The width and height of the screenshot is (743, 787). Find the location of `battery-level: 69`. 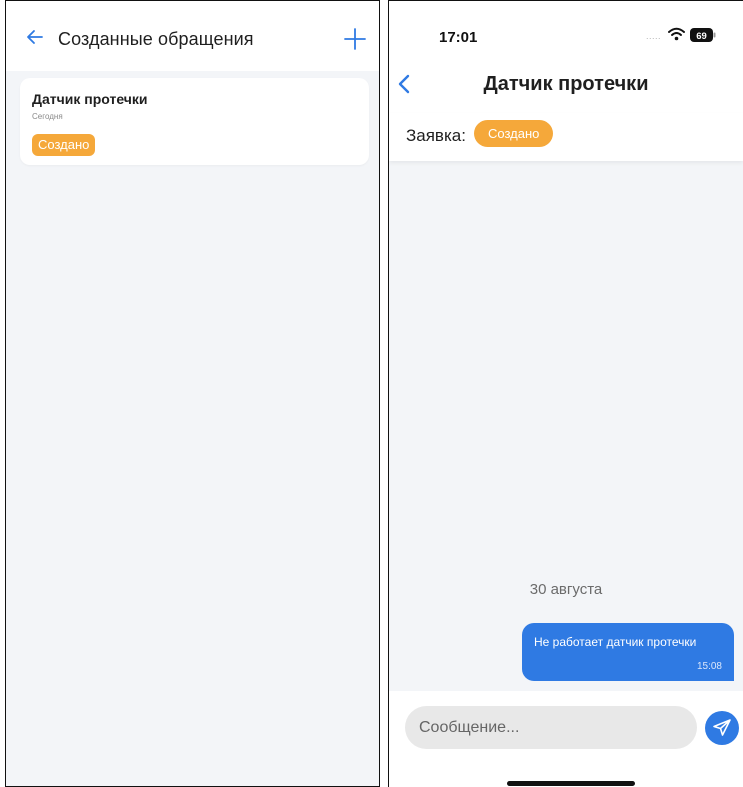

battery-level: 69 is located at coordinates (701, 36).